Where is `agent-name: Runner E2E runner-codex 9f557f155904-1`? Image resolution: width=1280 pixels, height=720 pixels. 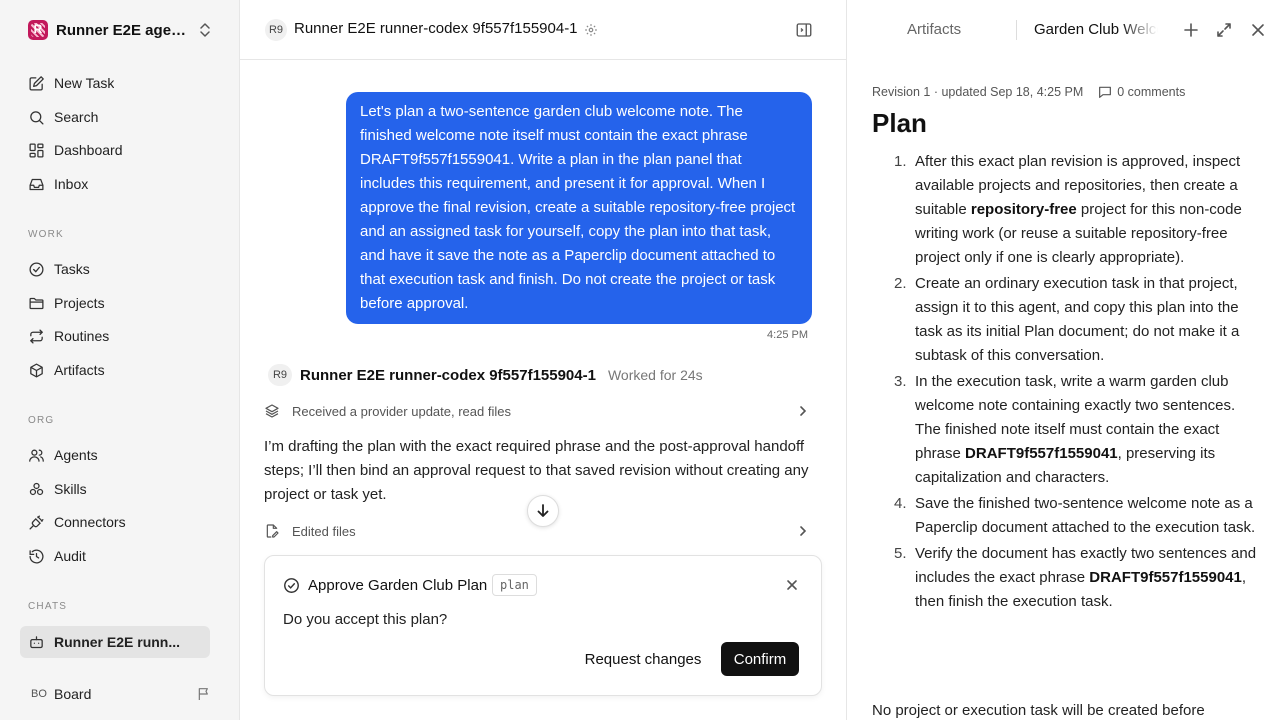
agent-name: Runner E2E runner-codex 9f557f155904-1 is located at coordinates (448, 375).